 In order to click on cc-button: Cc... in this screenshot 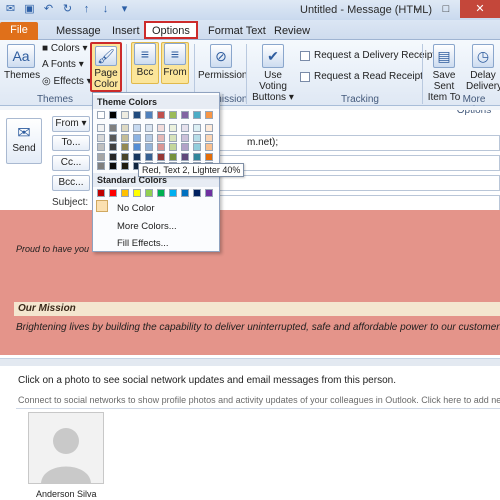, I will do `click(71, 163)`.